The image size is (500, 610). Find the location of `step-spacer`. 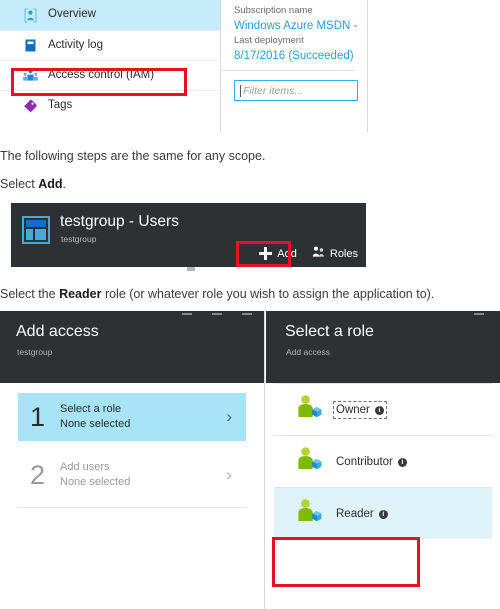

step-spacer is located at coordinates (132, 446).